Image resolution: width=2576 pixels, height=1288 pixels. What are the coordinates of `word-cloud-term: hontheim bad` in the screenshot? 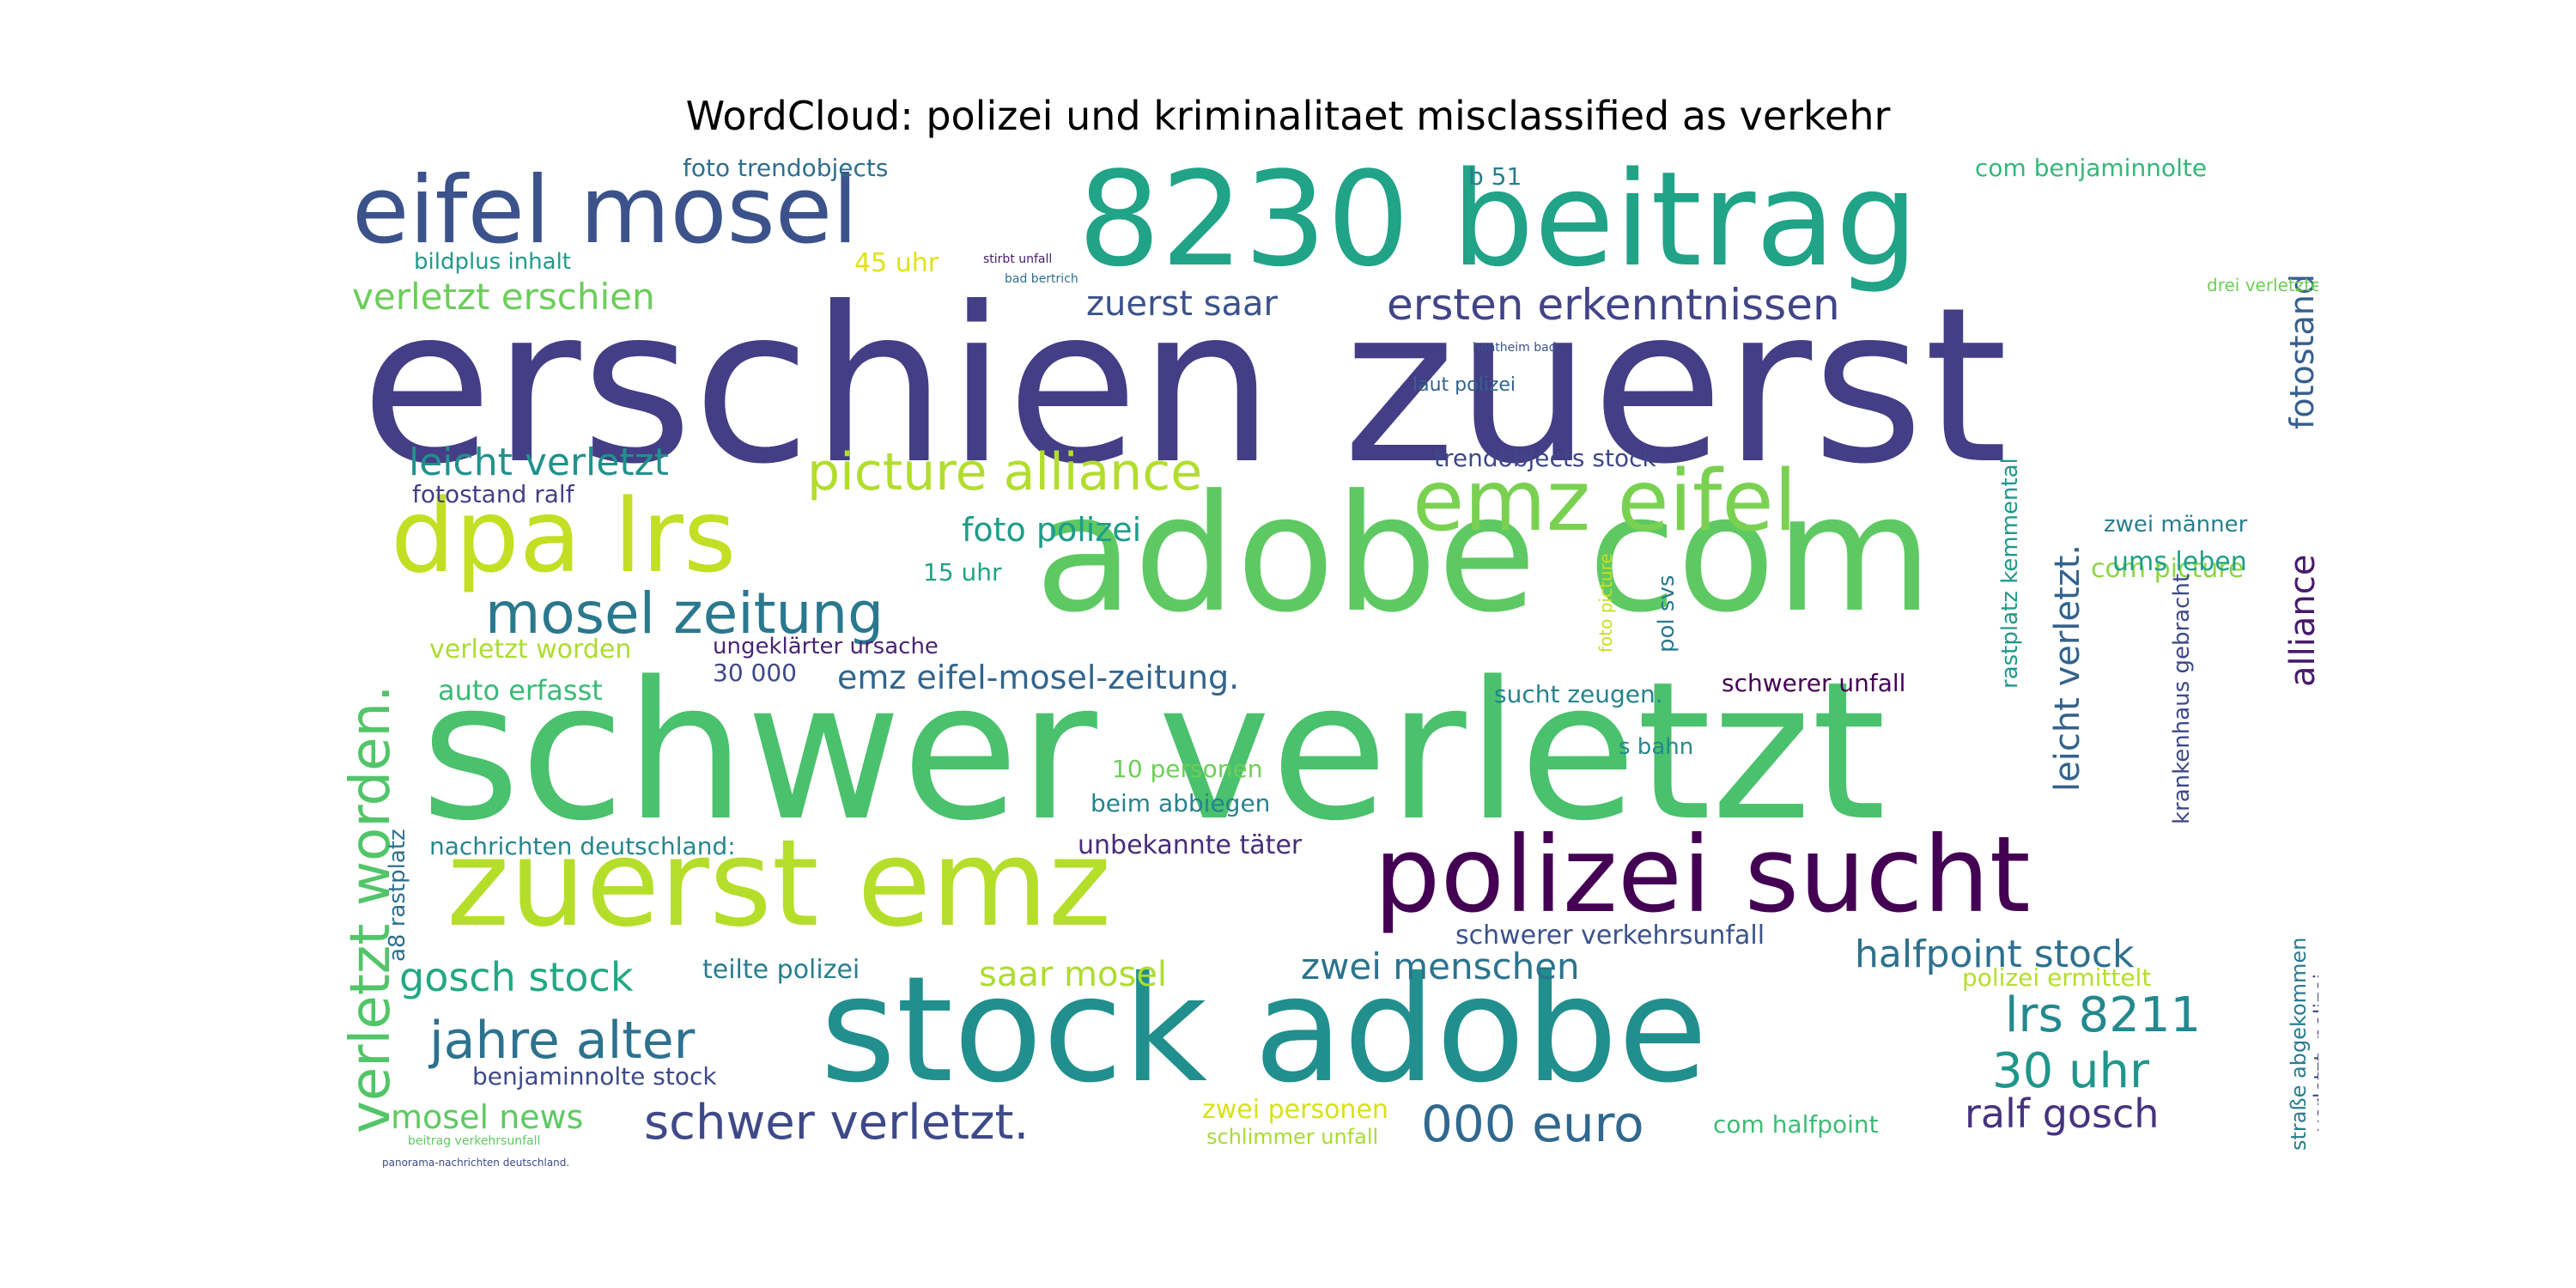 It's located at (1515, 348).